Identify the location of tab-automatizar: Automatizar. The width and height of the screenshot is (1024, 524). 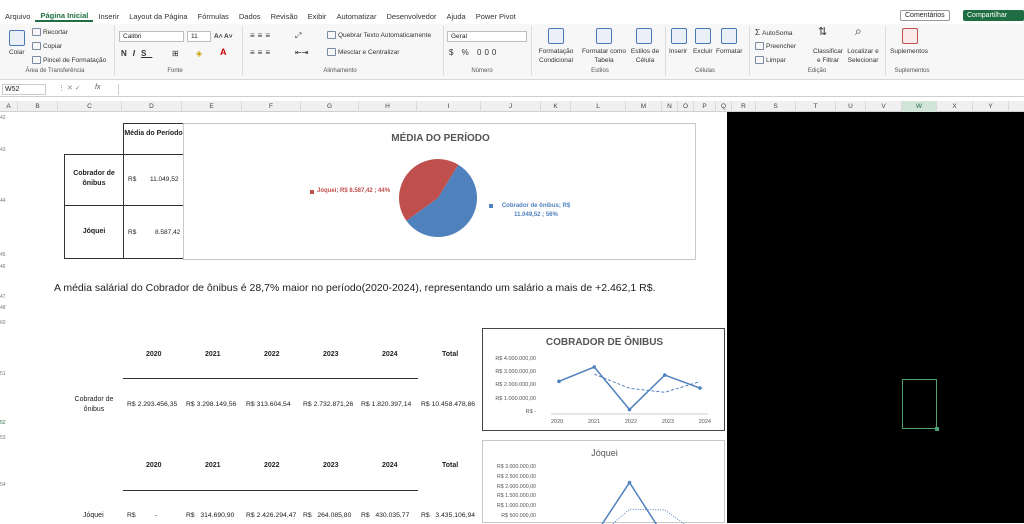
(356, 16).